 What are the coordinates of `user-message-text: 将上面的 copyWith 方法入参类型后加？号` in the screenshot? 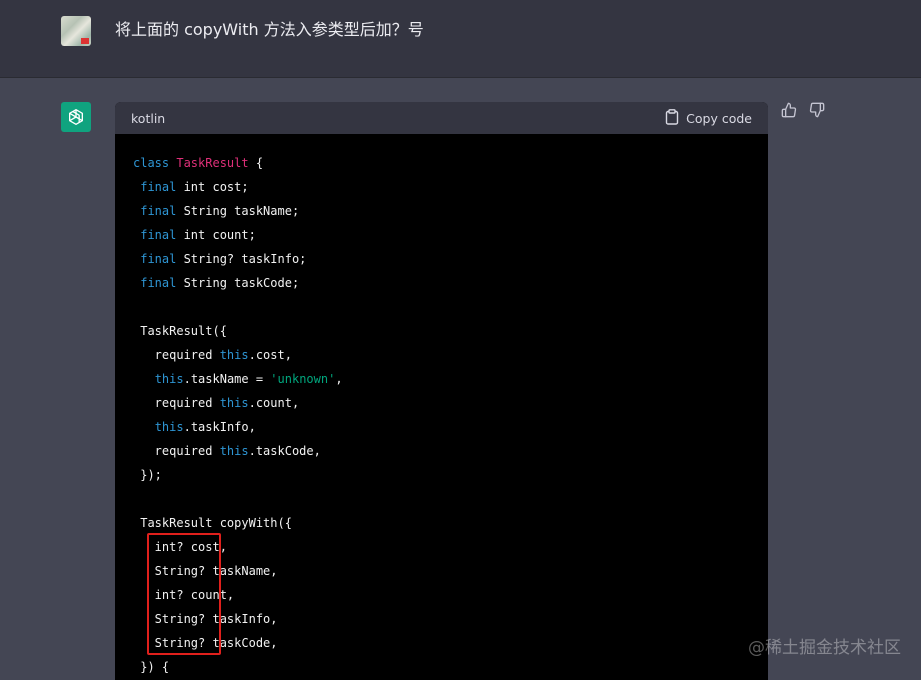 It's located at (269, 29).